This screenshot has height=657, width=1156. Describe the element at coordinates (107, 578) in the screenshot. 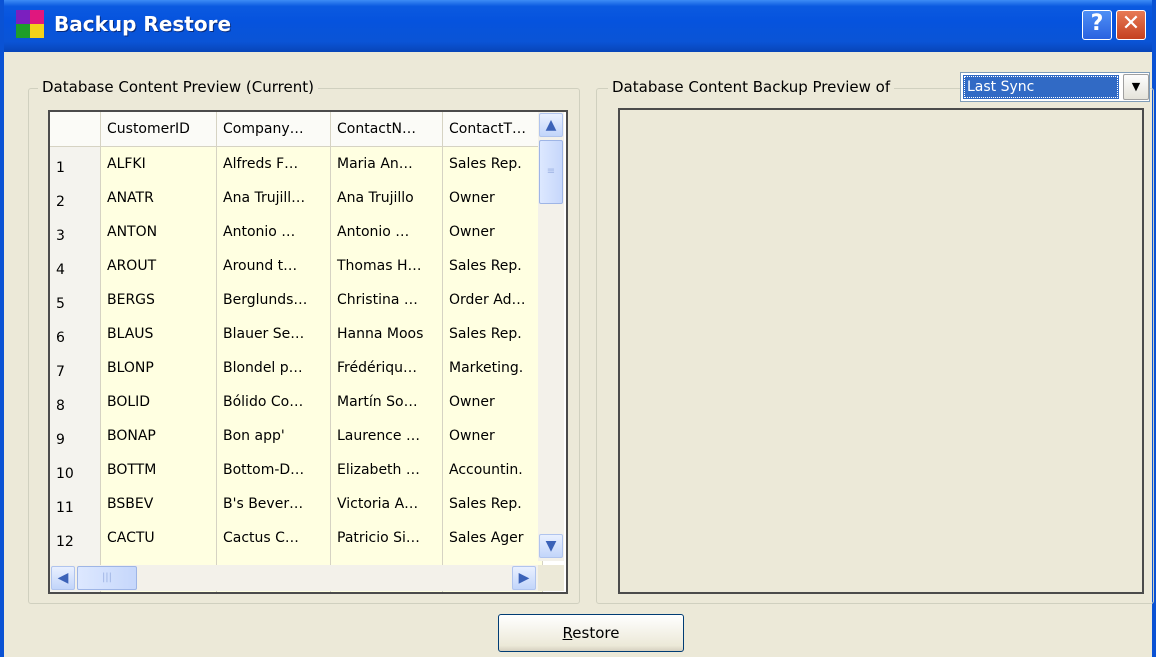

I see `horizontal-scroll-thumb: |||` at that location.